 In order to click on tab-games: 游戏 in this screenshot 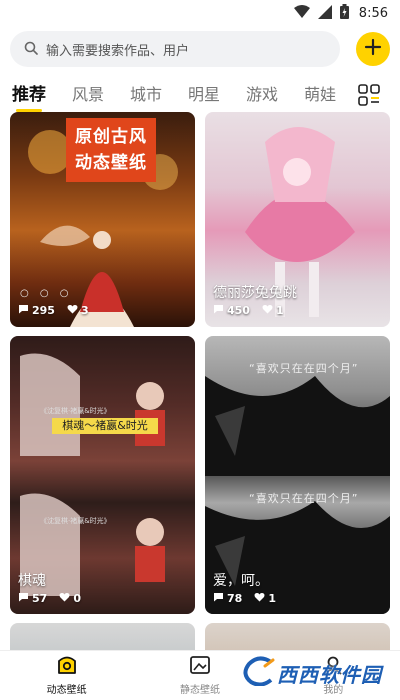, I will do `click(262, 95)`.